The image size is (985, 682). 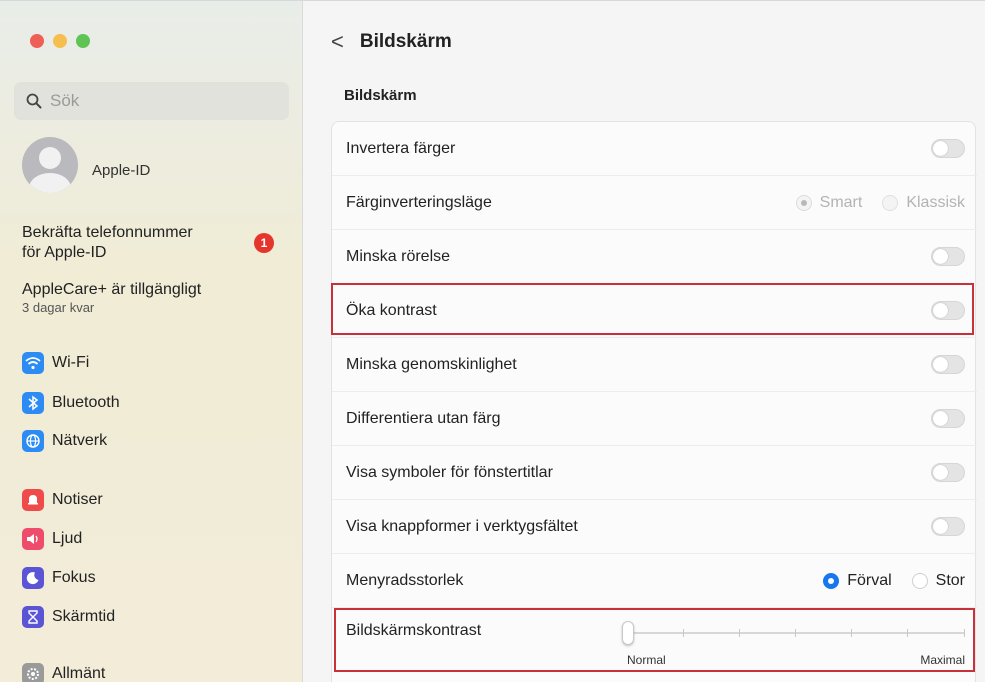 I want to click on notice-line-1: Bekräfta telefonnummer, so click(x=107, y=232).